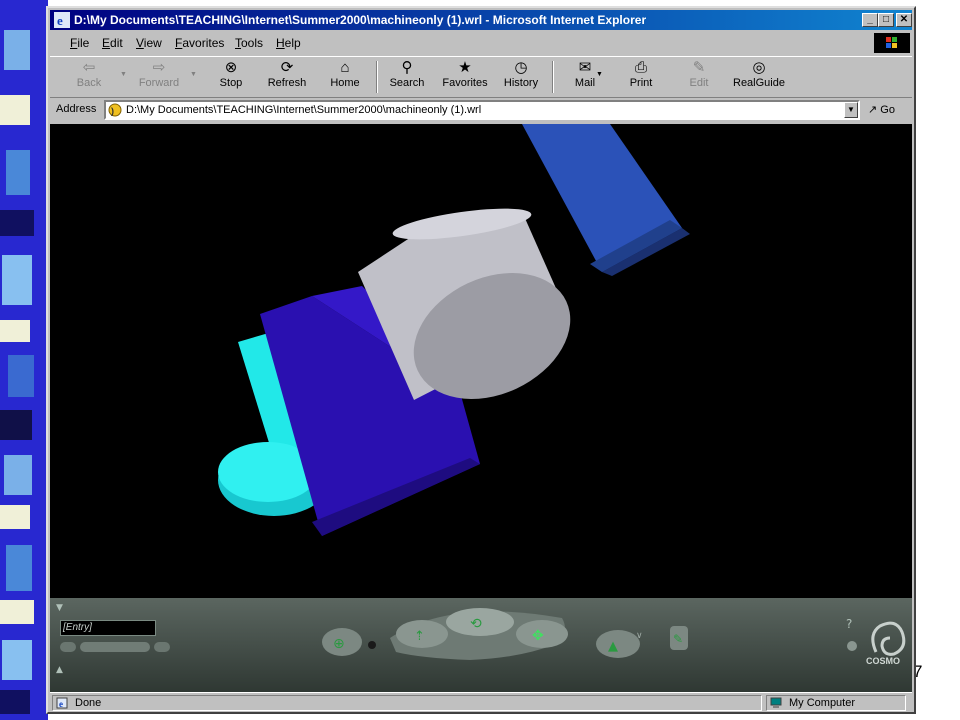 The image size is (960, 720). Describe the element at coordinates (678, 639) in the screenshot. I see `restore-icon: ✎` at that location.